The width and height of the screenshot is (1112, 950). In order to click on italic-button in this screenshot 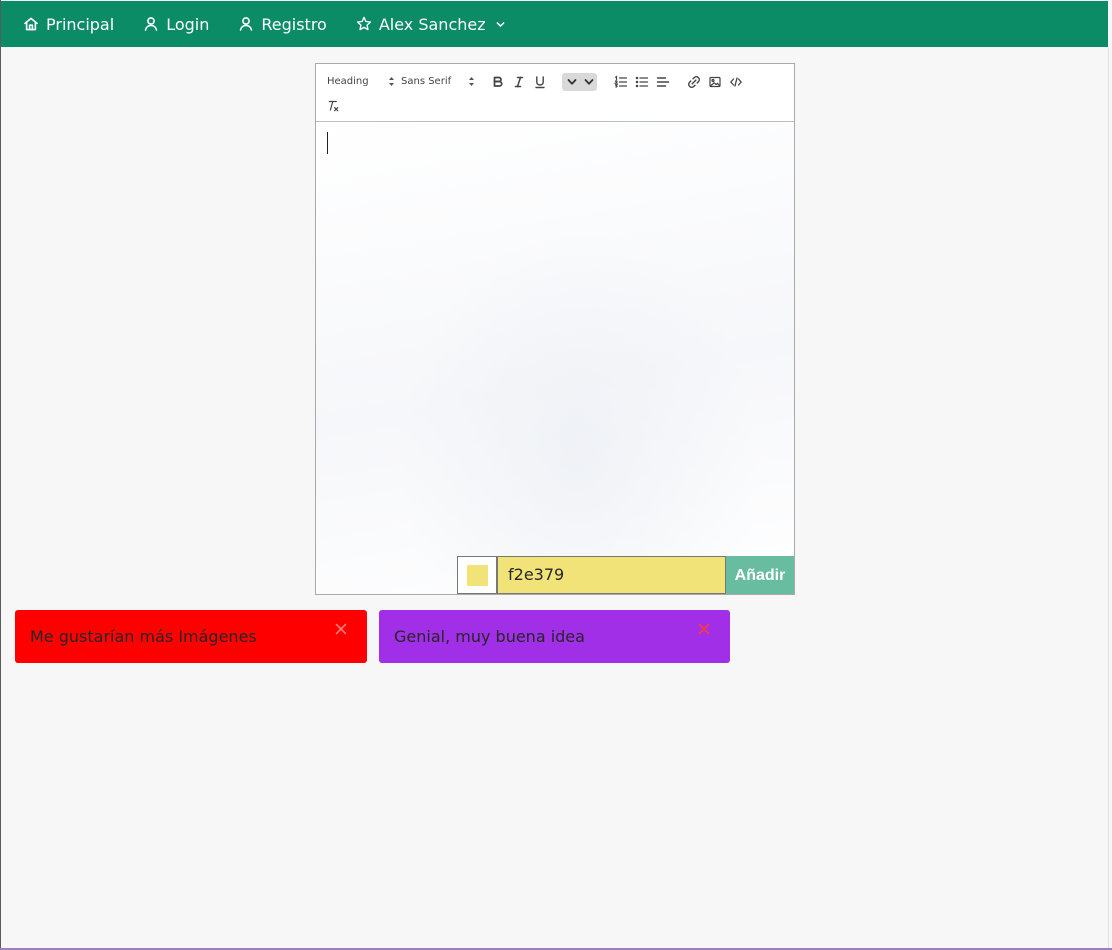, I will do `click(519, 82)`.